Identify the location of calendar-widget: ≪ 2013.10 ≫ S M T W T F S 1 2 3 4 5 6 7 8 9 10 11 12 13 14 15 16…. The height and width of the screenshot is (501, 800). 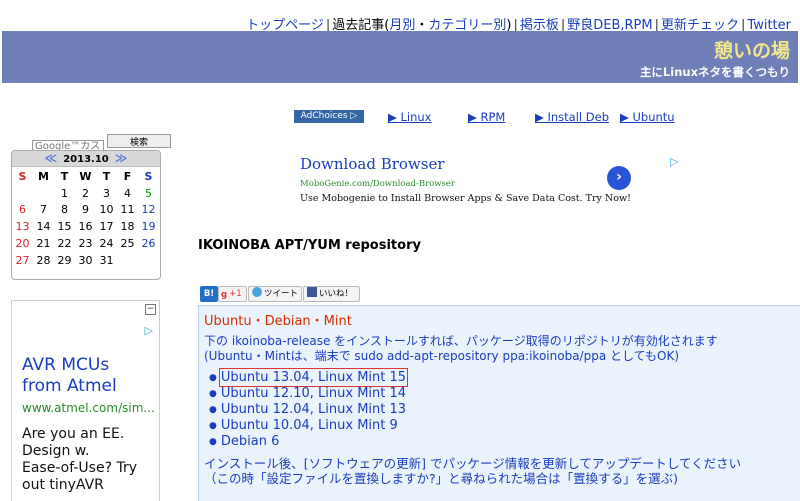
(86, 215).